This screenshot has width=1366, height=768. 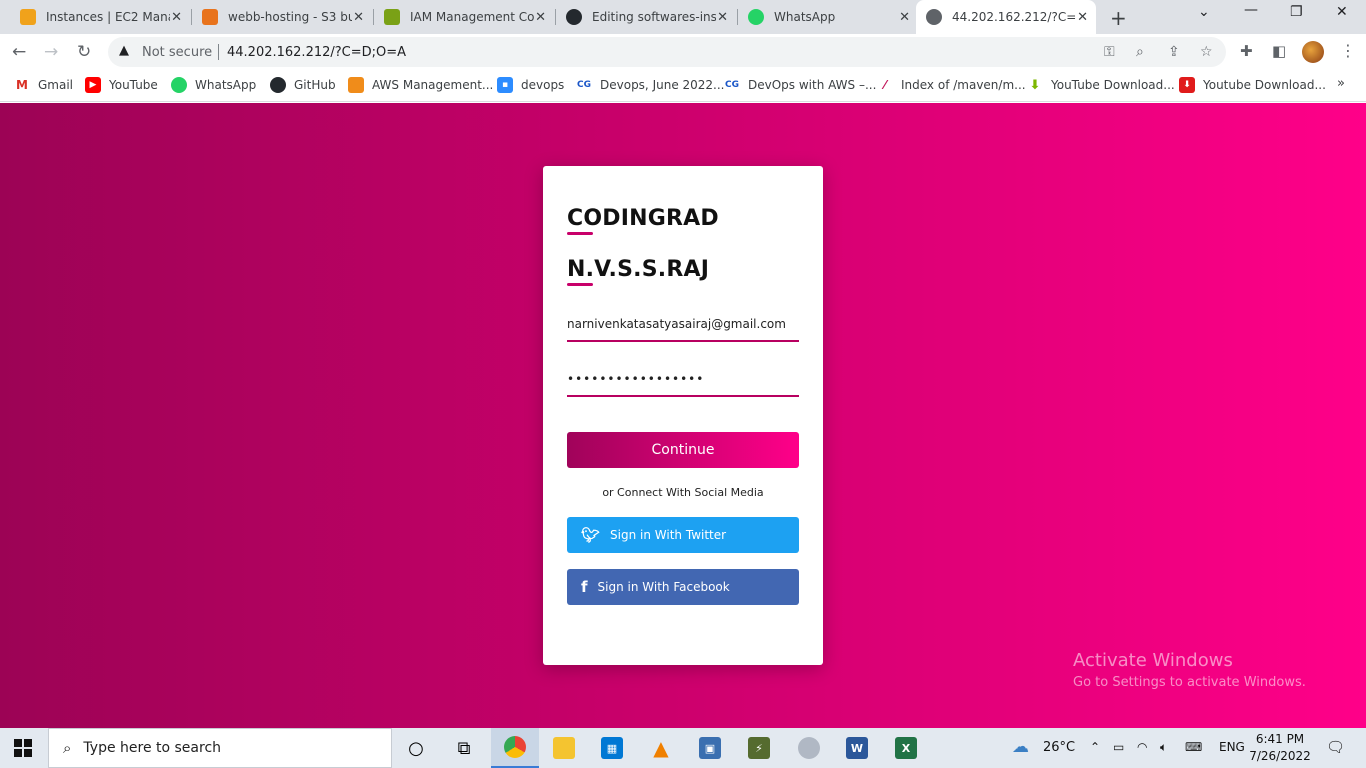 I want to click on task-view-icon: ⧉, so click(x=464, y=748).